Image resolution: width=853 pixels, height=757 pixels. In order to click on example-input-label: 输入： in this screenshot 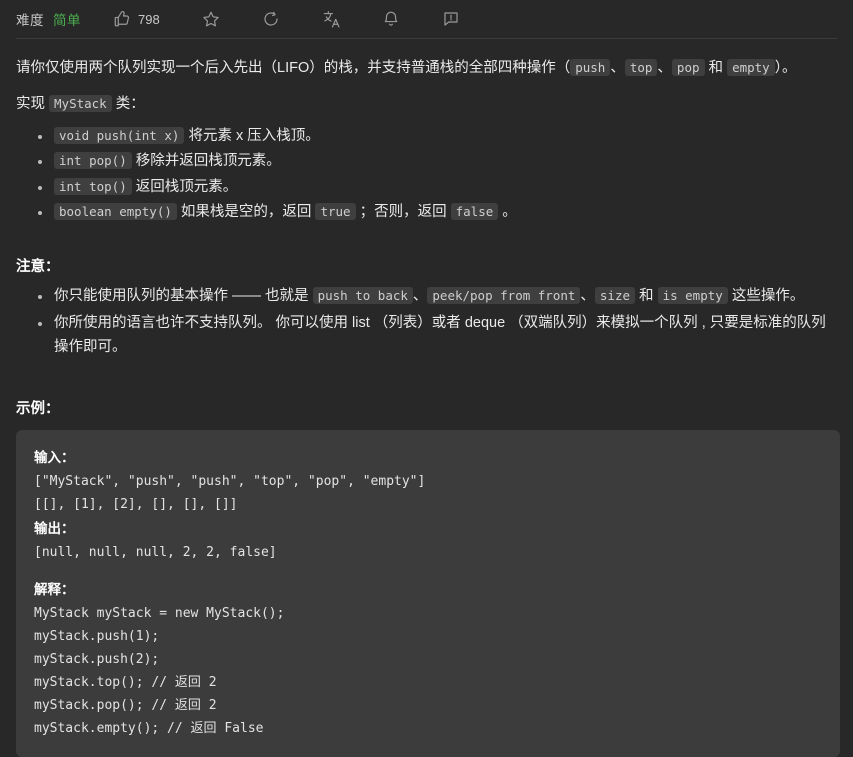, I will do `click(54, 458)`.